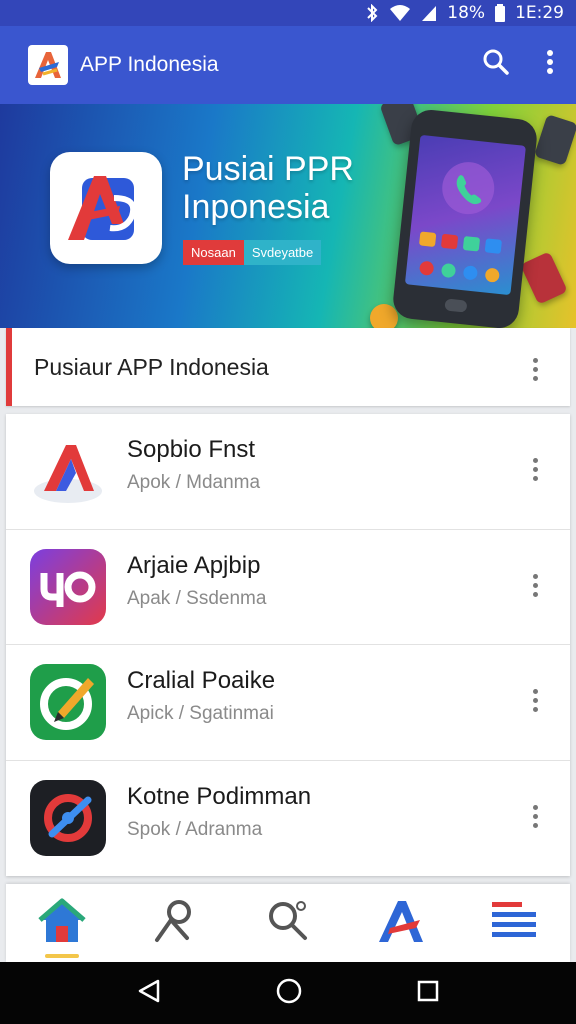  I want to click on nav-search, so click(288, 923).